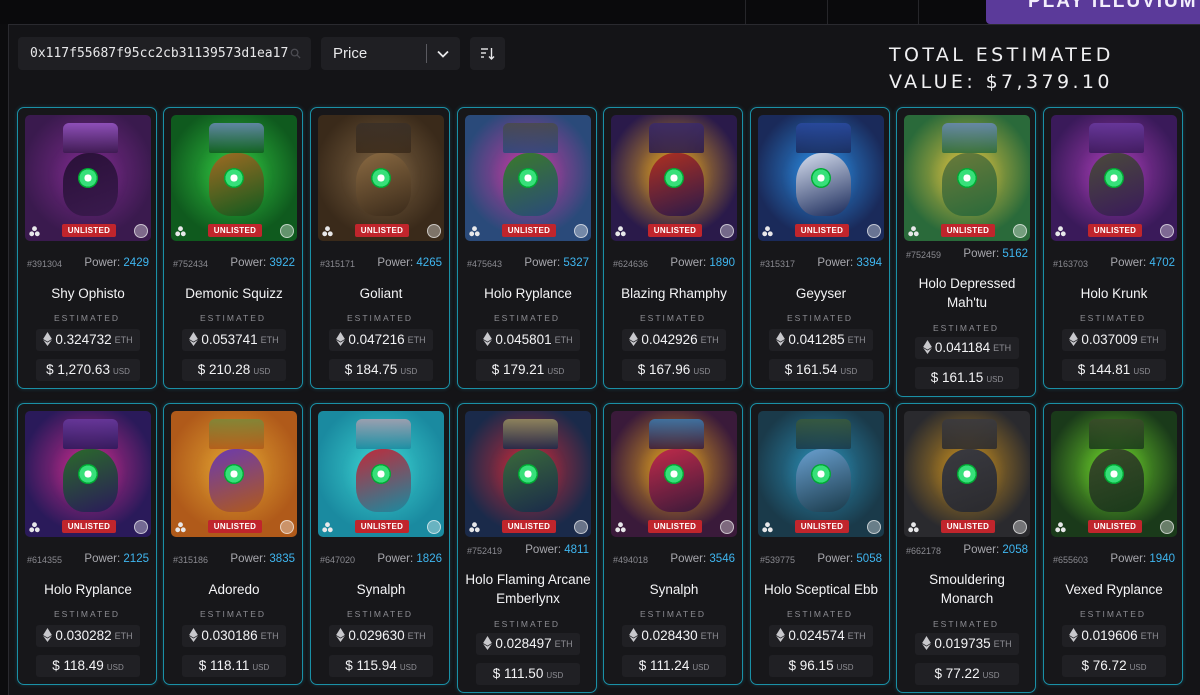 This screenshot has width=1200, height=695. Describe the element at coordinates (381, 293) in the screenshot. I see `illuvial-name: Goliant` at that location.